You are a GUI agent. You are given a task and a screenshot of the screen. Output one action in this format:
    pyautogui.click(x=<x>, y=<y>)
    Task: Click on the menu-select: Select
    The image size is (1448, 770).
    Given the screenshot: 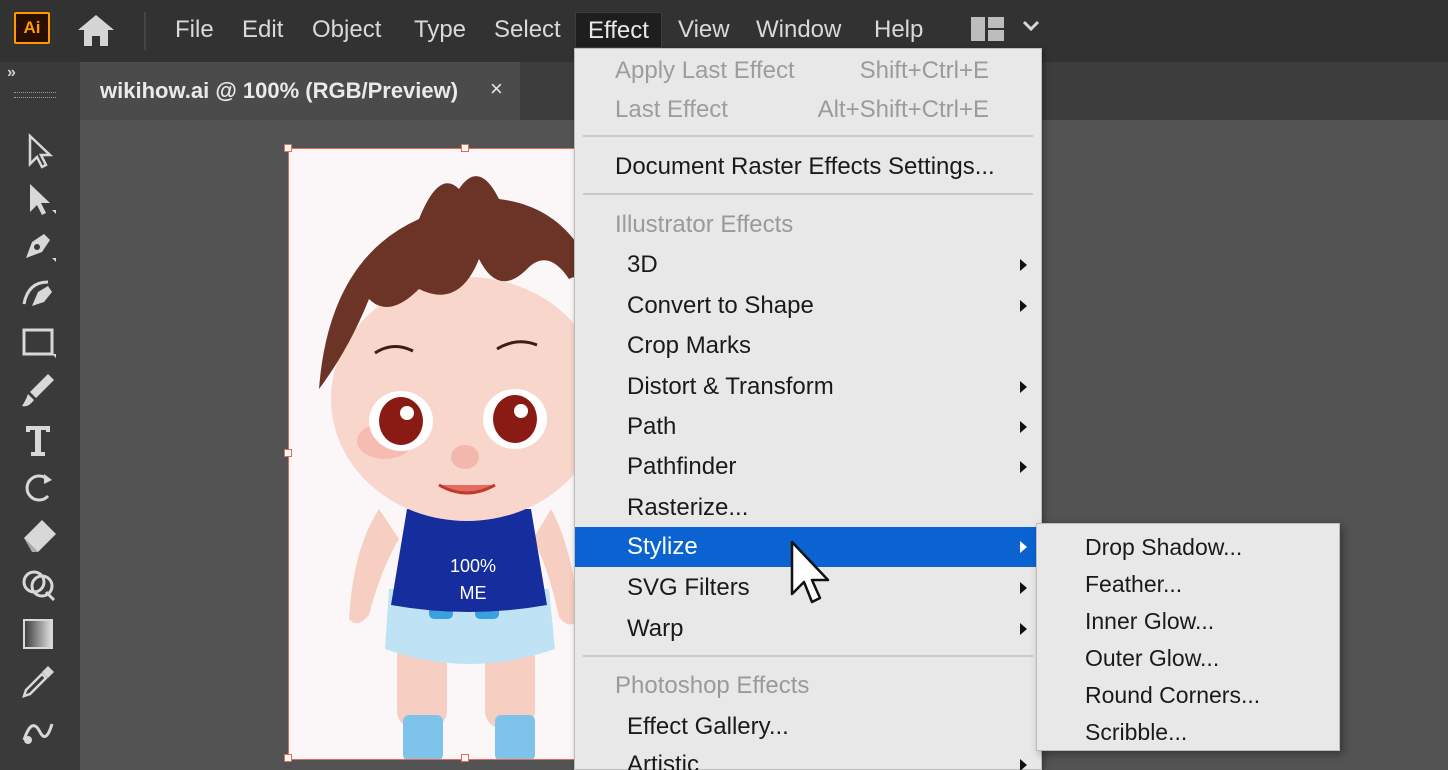 What is the action you would take?
    pyautogui.click(x=527, y=30)
    